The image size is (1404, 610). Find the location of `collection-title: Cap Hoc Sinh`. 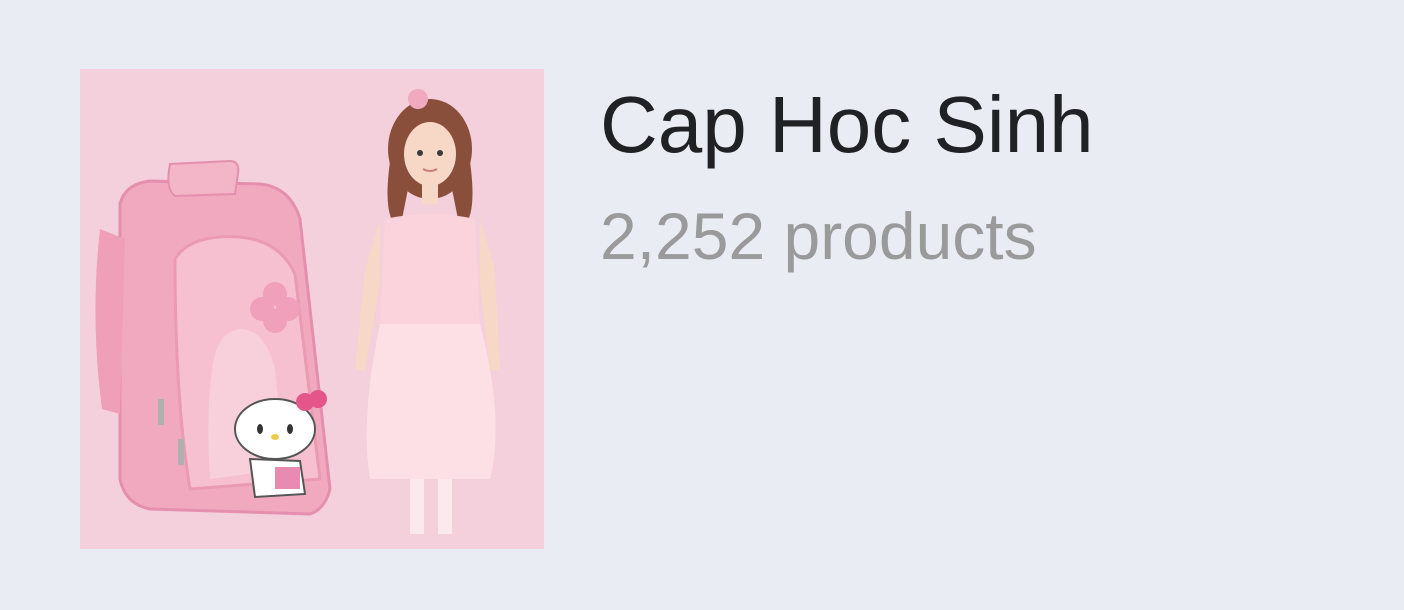

collection-title: Cap Hoc Sinh is located at coordinates (847, 125).